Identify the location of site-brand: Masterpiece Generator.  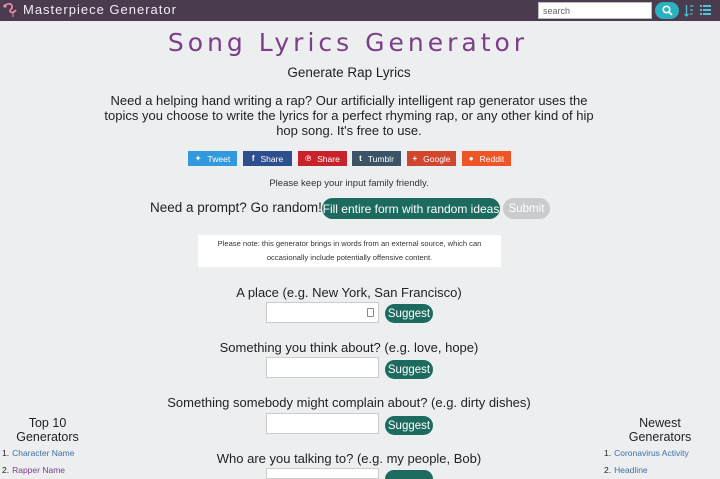
(100, 9).